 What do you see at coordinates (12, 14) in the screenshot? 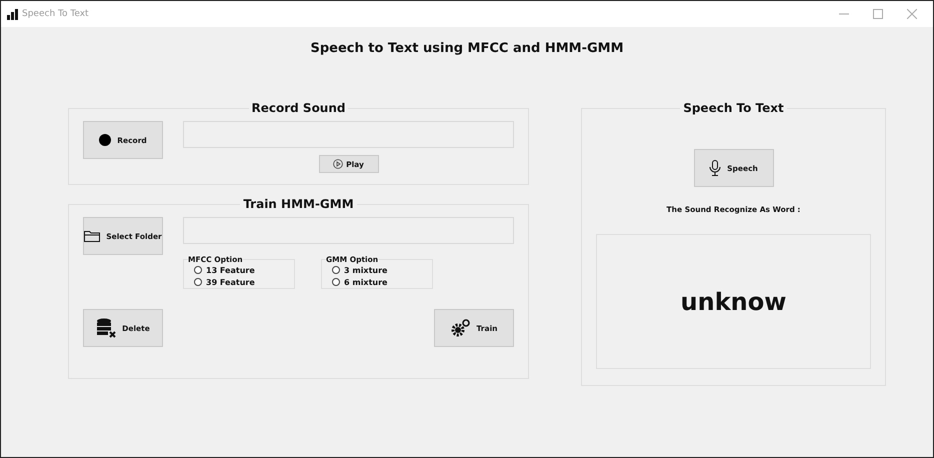
I see `app-icon` at bounding box center [12, 14].